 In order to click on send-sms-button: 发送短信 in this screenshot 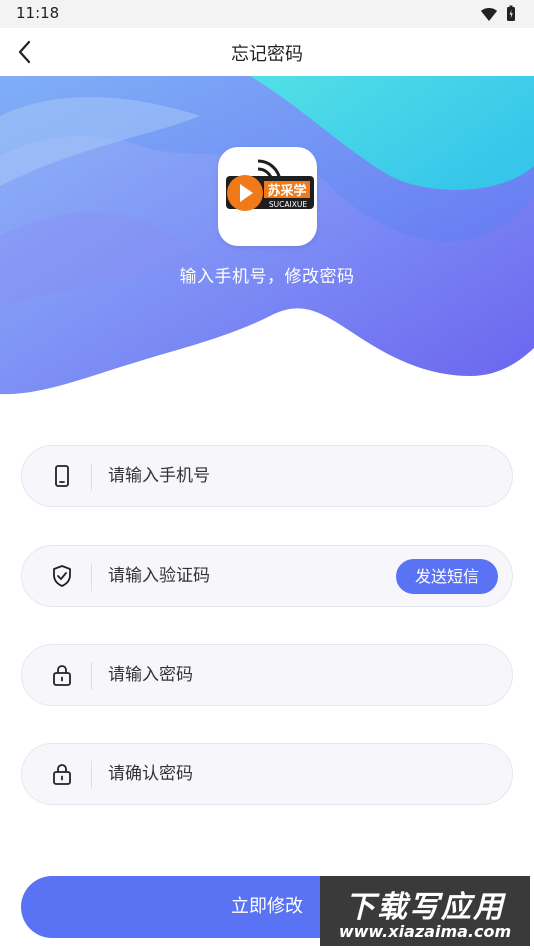, I will do `click(447, 576)`.